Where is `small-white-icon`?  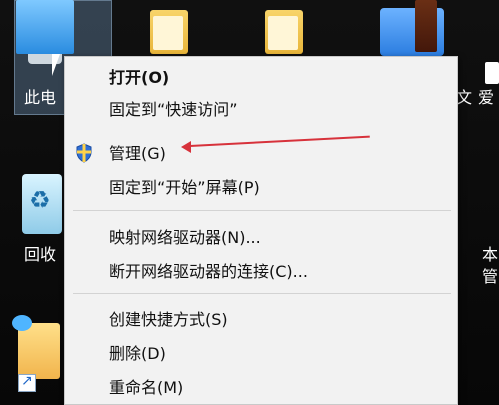
small-white-icon is located at coordinates (492, 73).